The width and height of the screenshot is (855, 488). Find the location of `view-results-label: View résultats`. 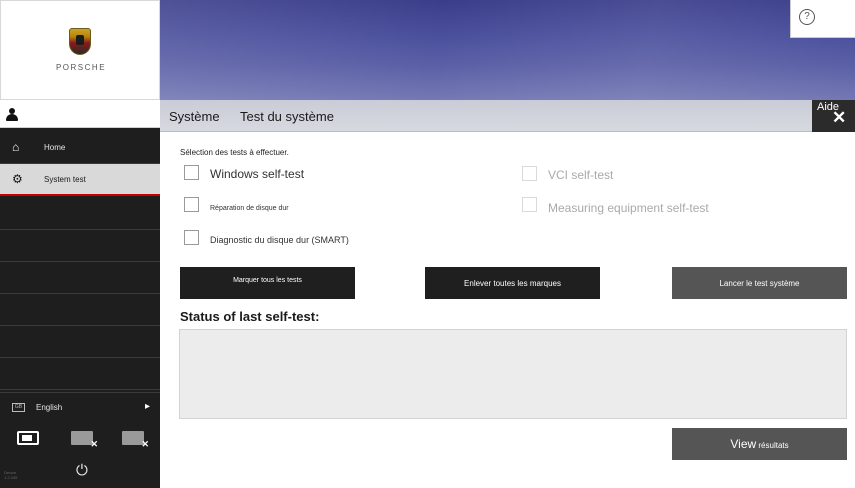

view-results-label: View résultats is located at coordinates (759, 444).